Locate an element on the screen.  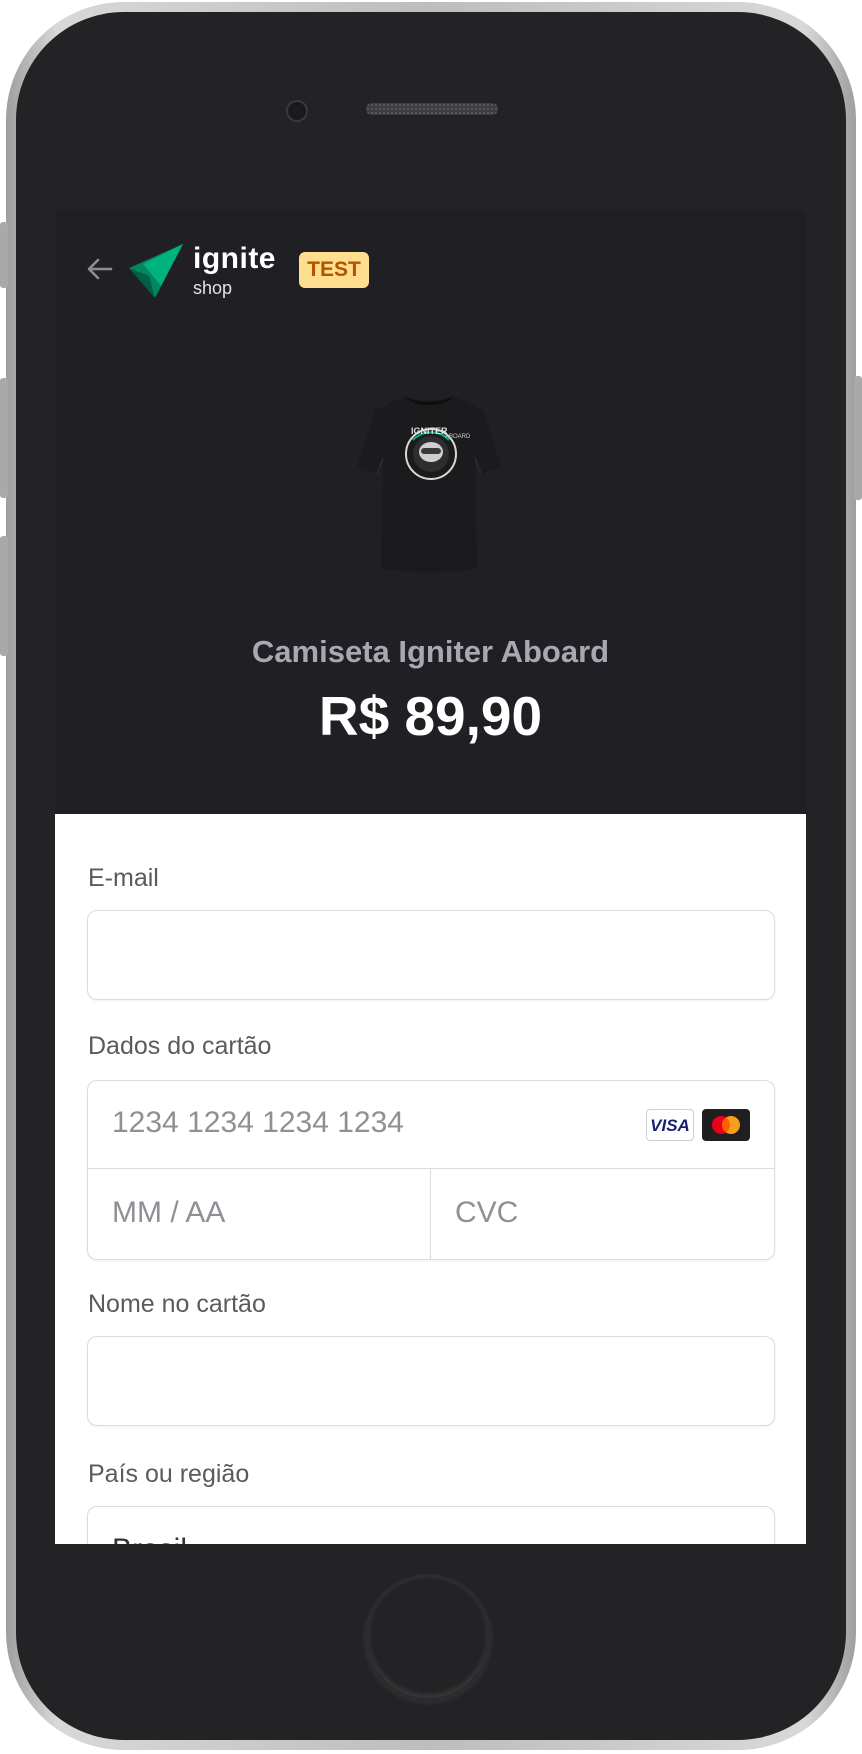
svg-text: ABOARD is located at coordinates (458, 437).